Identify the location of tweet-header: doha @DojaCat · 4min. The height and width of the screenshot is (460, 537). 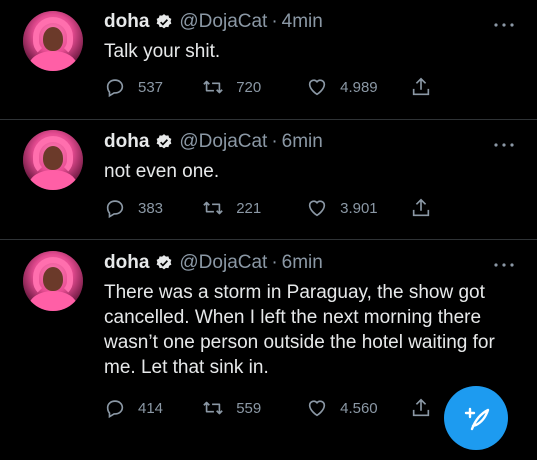
(213, 22).